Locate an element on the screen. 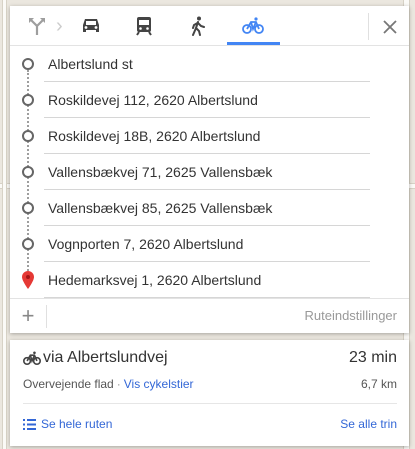  train-icon is located at coordinates (144, 26).